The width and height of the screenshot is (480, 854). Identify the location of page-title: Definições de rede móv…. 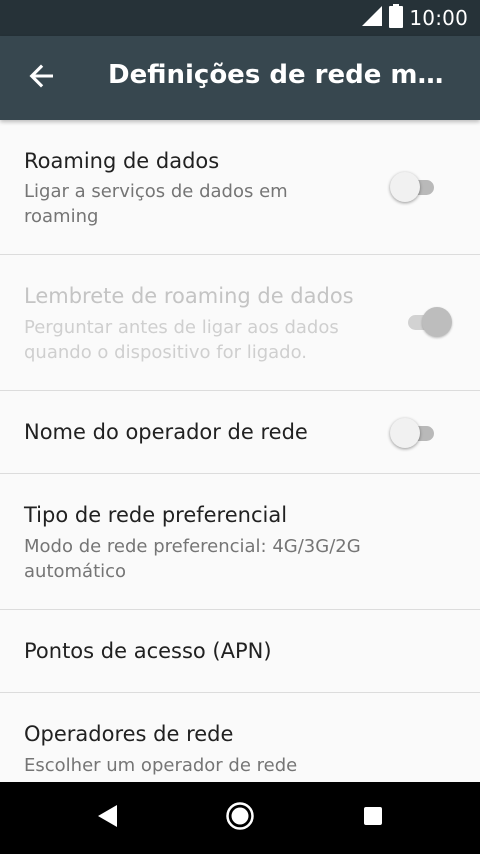
(284, 75).